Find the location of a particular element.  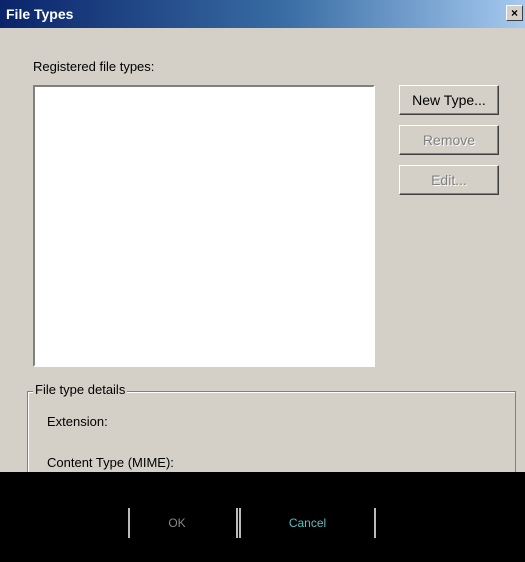

close-icon: × is located at coordinates (514, 13).